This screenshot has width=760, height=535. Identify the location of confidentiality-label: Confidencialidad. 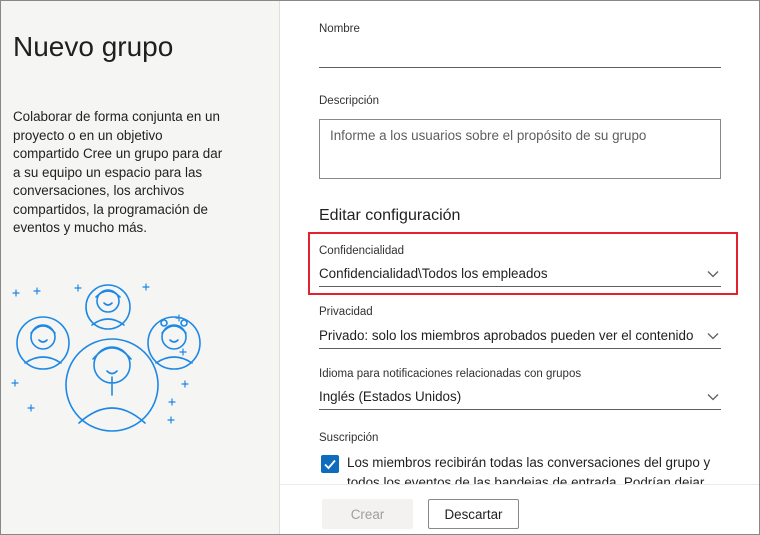
(362, 251).